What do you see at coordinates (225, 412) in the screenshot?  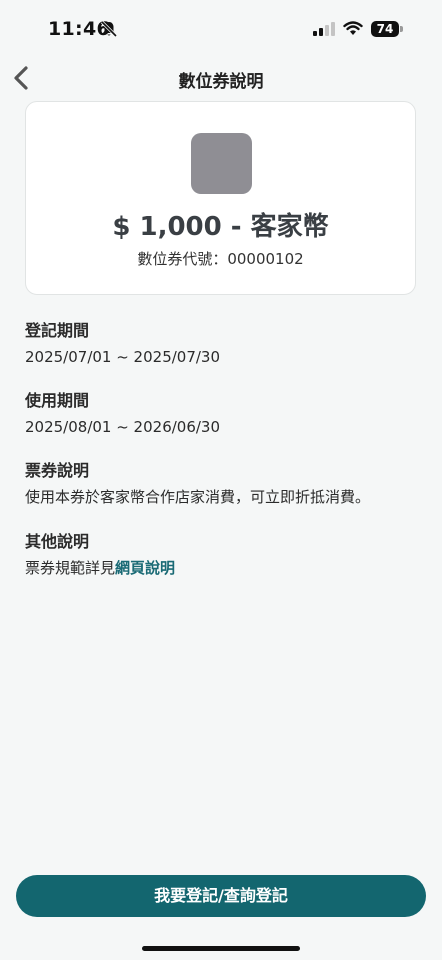 I see `usage-period-section: 使用期間 2025/08/01 ~ 2026/06/30` at bounding box center [225, 412].